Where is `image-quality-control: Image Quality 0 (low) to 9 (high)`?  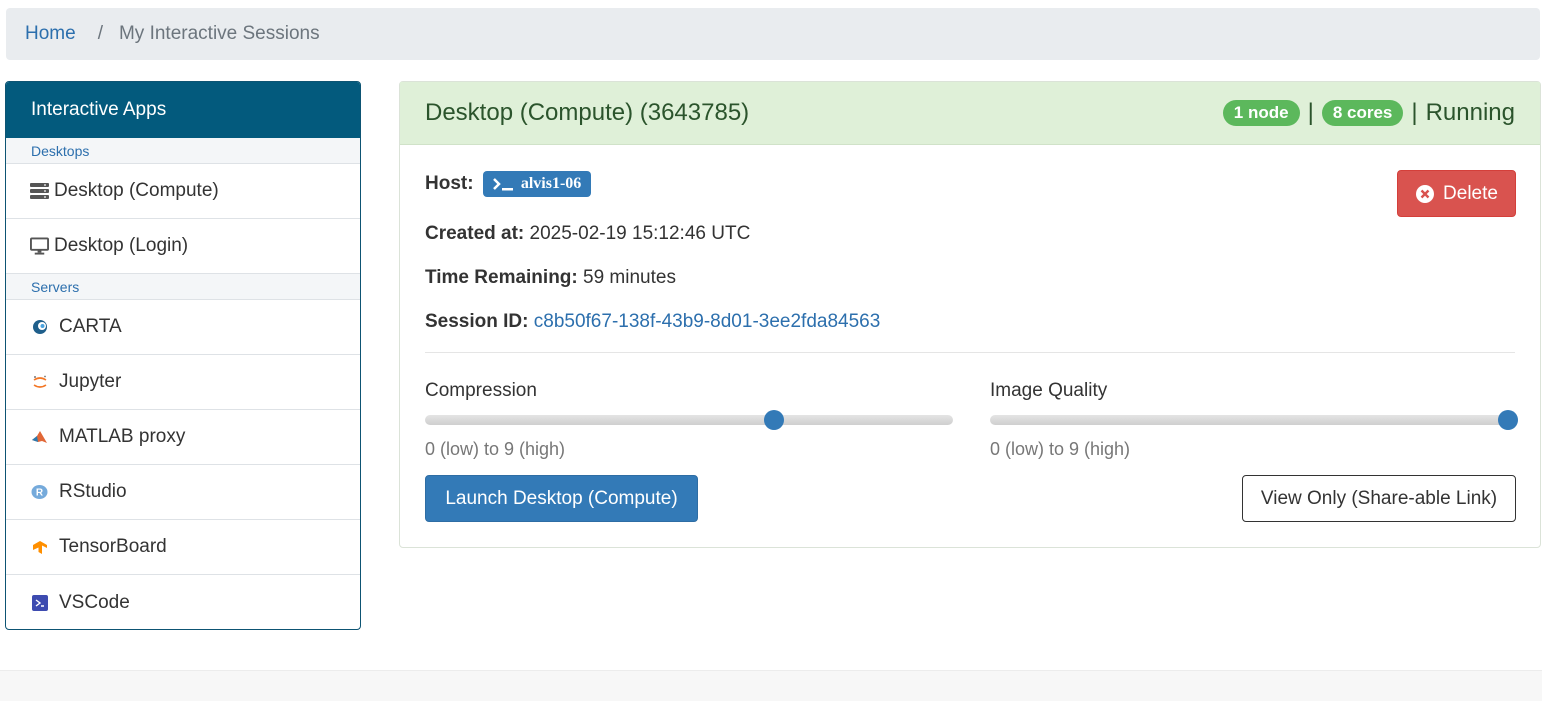
image-quality-control: Image Quality 0 (low) to 9 (high) is located at coordinates (1254, 420).